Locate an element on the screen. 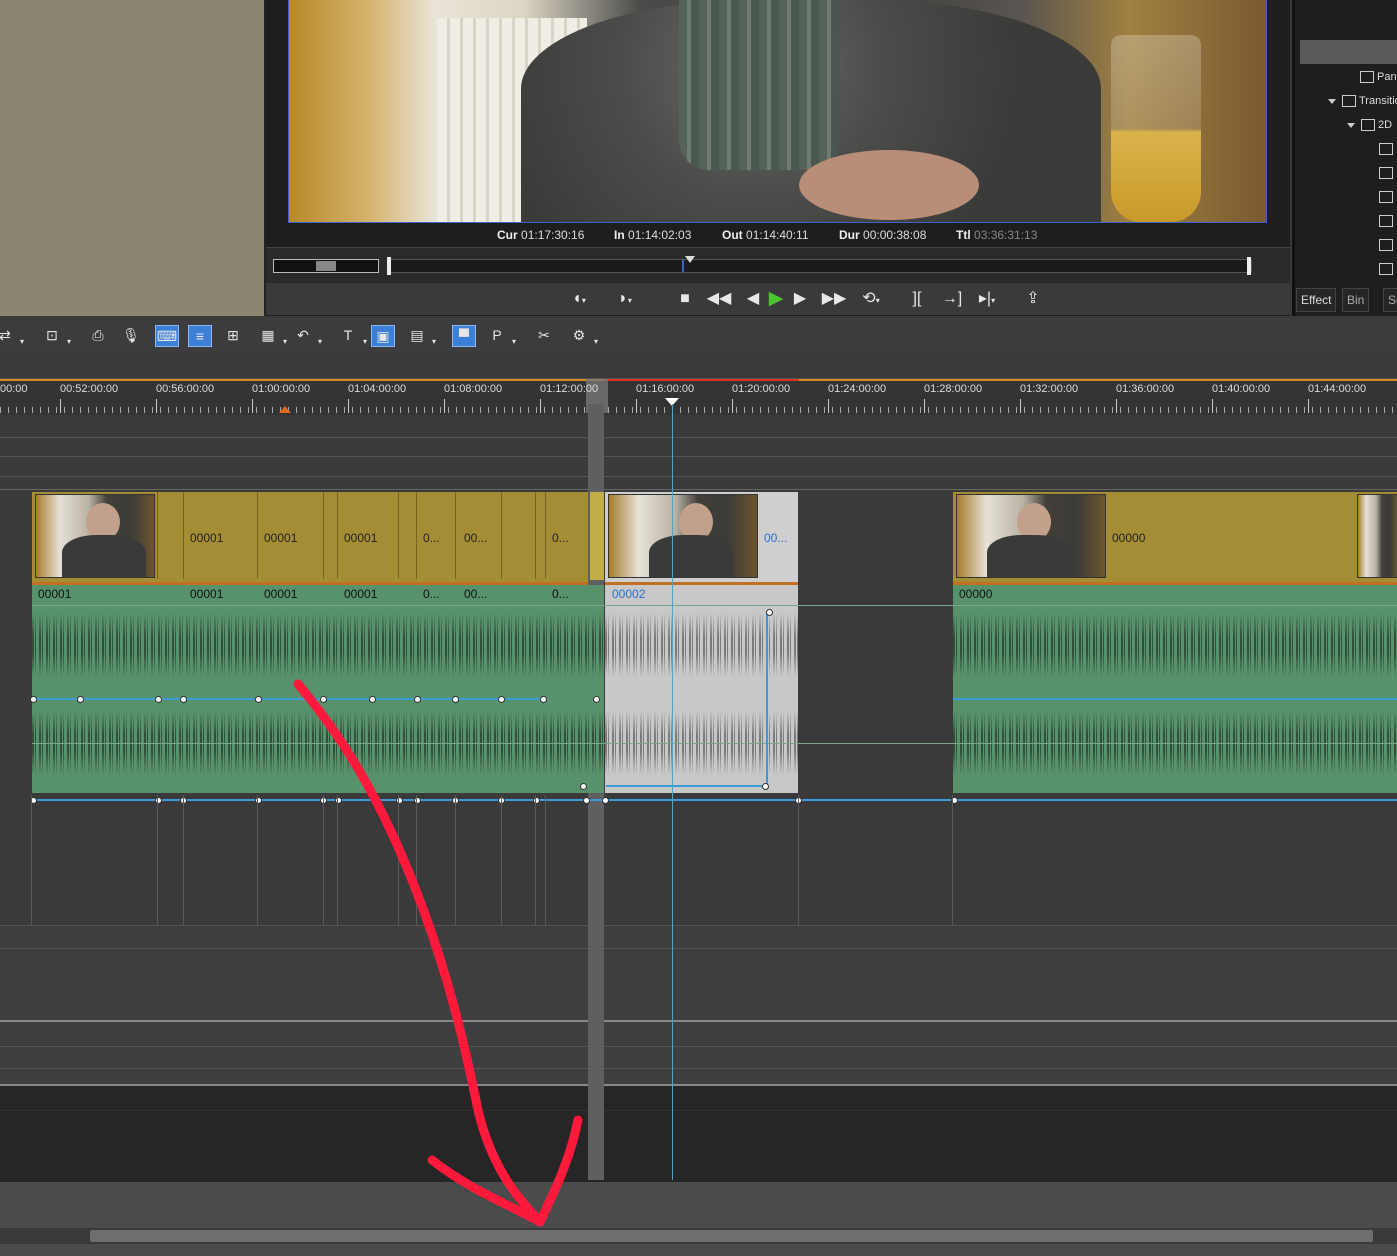  fast-forward-icon: ▶▶ is located at coordinates (834, 299).